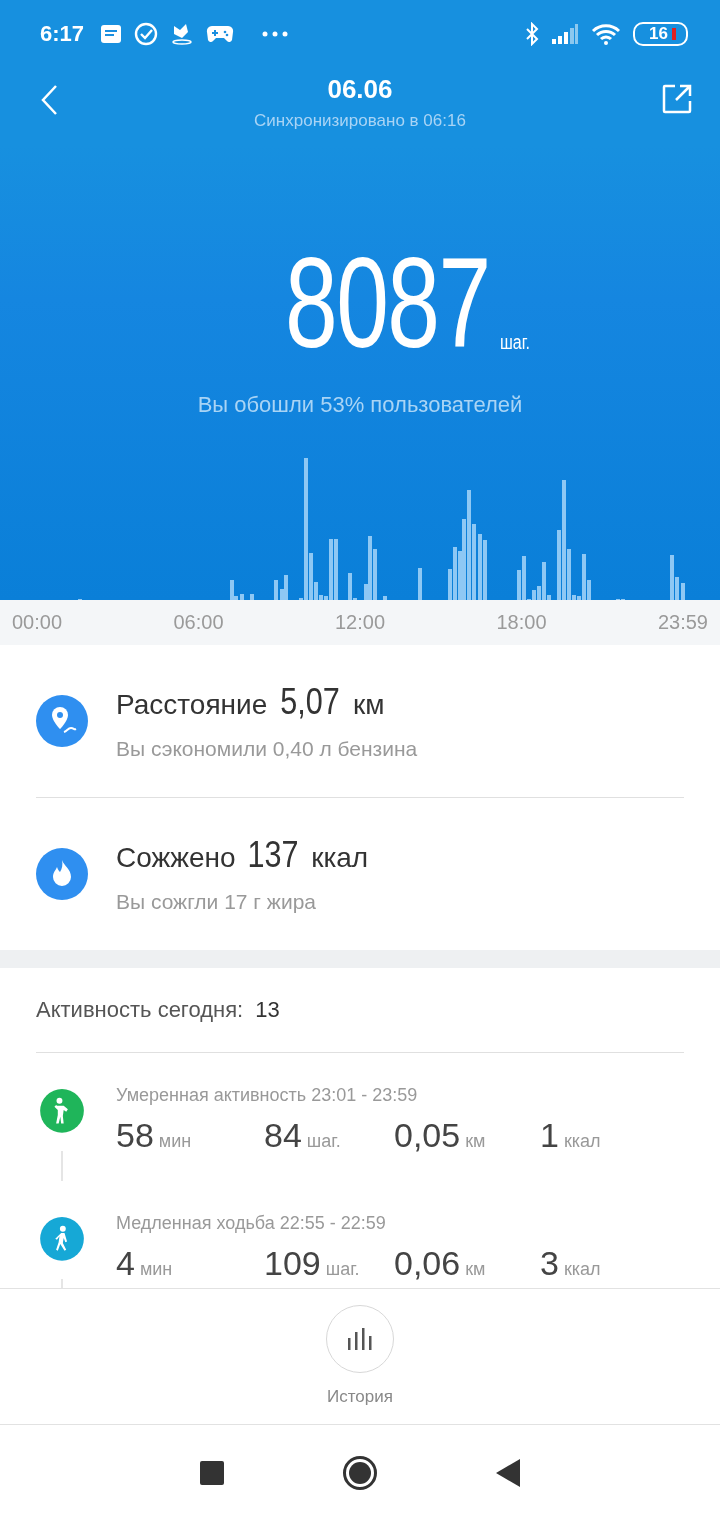 Image resolution: width=720 pixels, height=1520 pixels. I want to click on step-unit: шаг., so click(514, 342).